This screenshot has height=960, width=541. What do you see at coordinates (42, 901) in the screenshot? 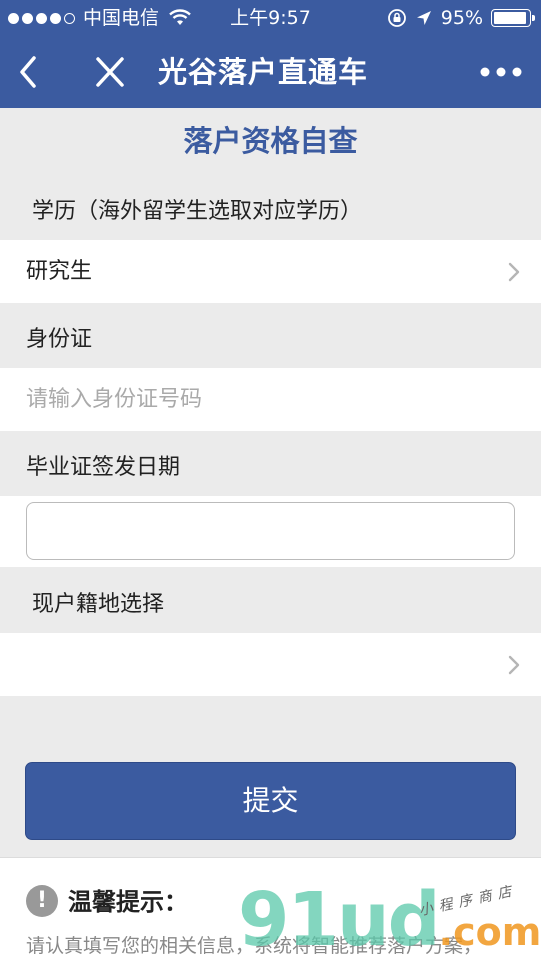
I see `exclamation-circle-icon: !` at bounding box center [42, 901].